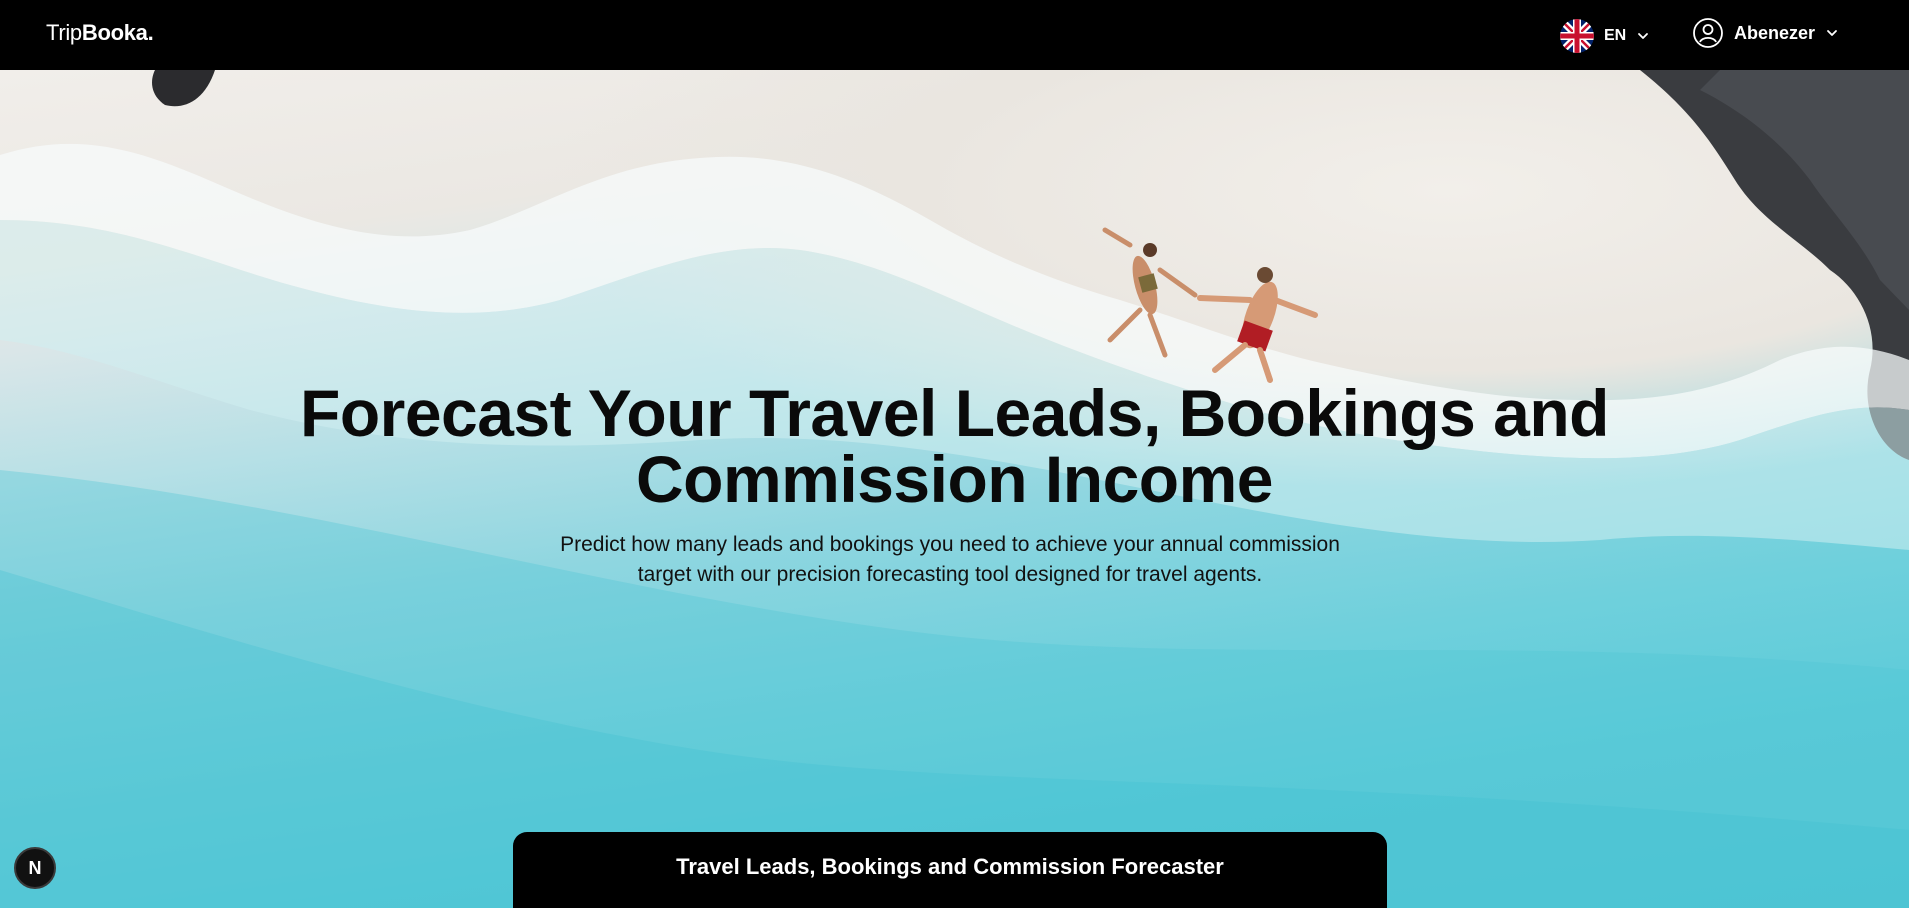 The width and height of the screenshot is (1909, 908). What do you see at coordinates (954, 35) in the screenshot?
I see `top-navigation-bar: TripBooka. EN Abenezer` at bounding box center [954, 35].